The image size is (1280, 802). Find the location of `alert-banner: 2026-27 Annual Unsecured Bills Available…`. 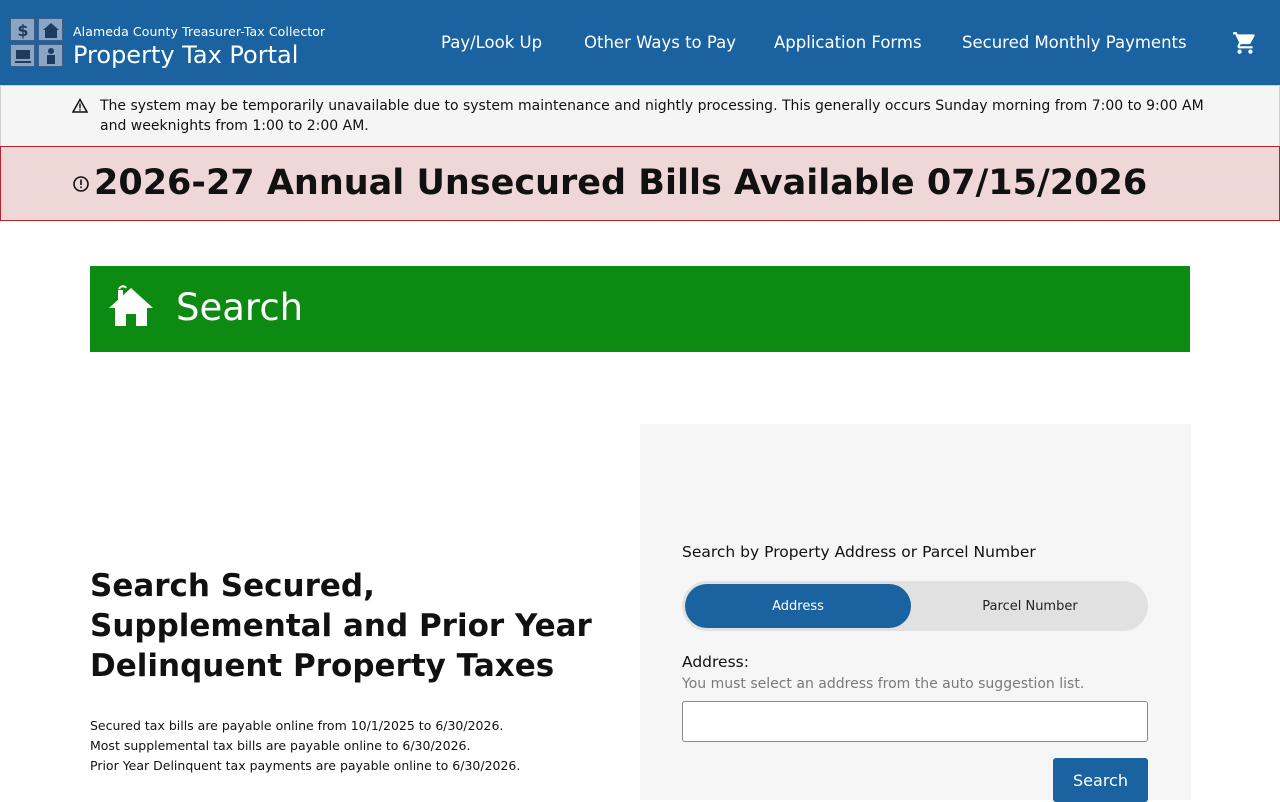

alert-banner: 2026-27 Annual Unsecured Bills Available… is located at coordinates (640, 183).